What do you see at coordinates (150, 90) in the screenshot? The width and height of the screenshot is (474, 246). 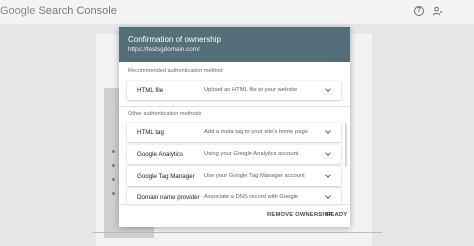 I see `method-name: HTML file` at bounding box center [150, 90].